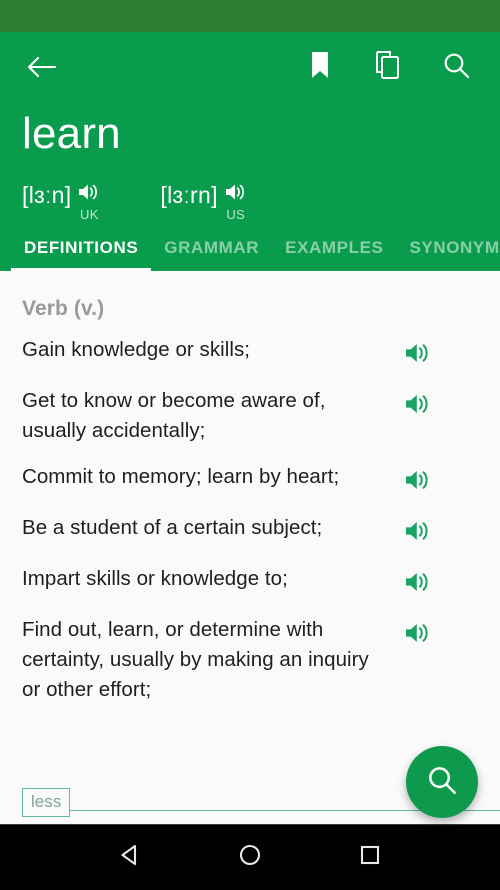 The height and width of the screenshot is (890, 500). I want to click on definition-text: Be a student of a certain subject;, so click(172, 527).